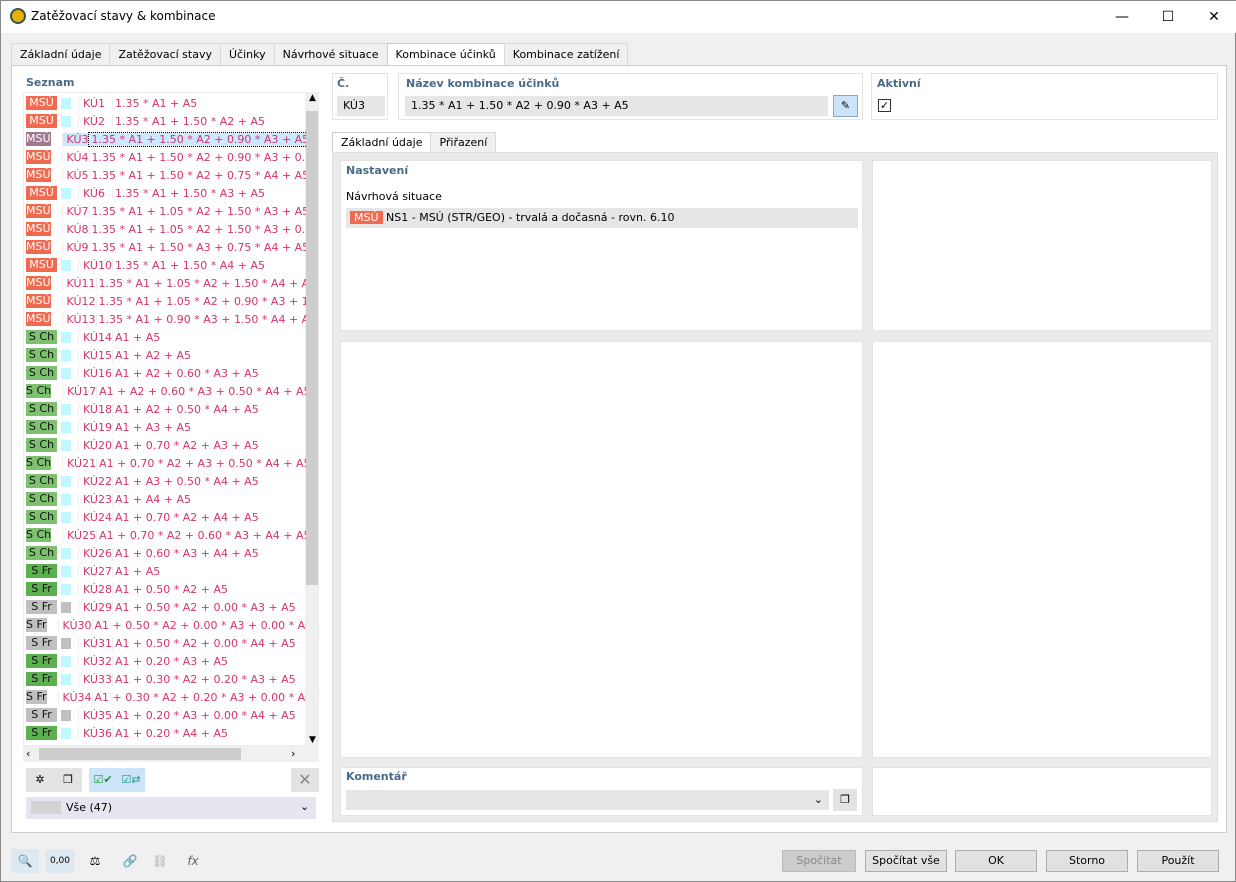 Image resolution: width=1236 pixels, height=882 pixels. I want to click on unlink-icon: ⛓, so click(160, 861).